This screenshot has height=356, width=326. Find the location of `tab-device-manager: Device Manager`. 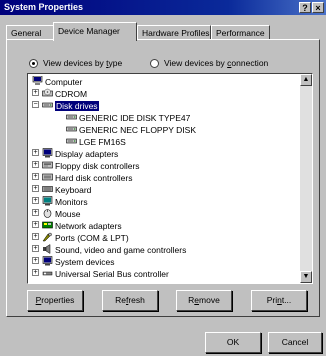

tab-device-manager: Device Manager is located at coordinates (95, 31).